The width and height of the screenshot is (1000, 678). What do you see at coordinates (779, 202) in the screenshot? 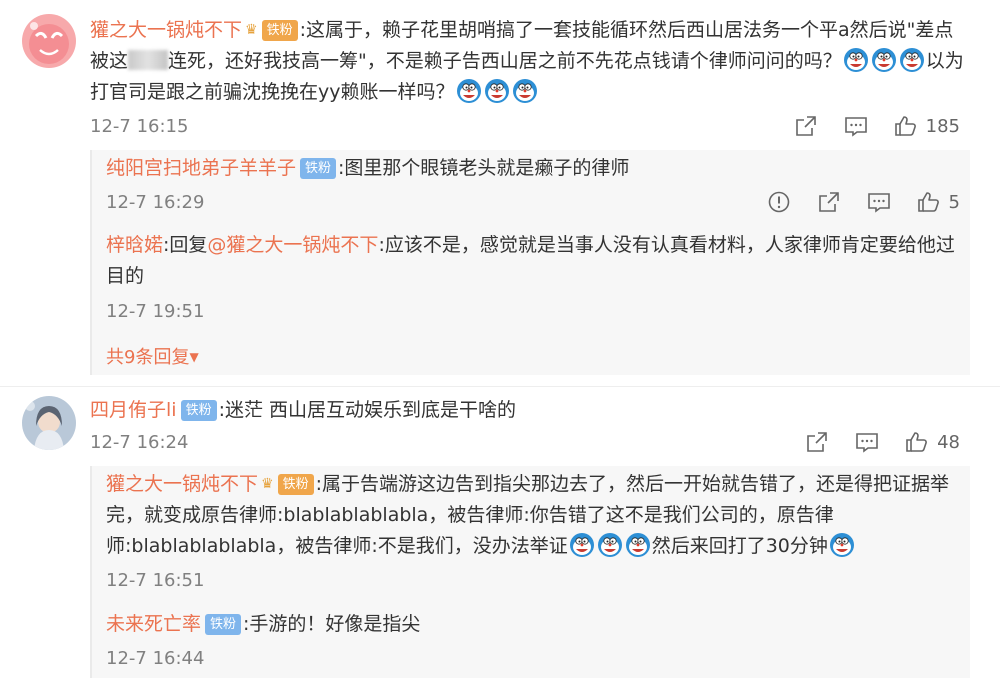
I see `report-icon` at bounding box center [779, 202].